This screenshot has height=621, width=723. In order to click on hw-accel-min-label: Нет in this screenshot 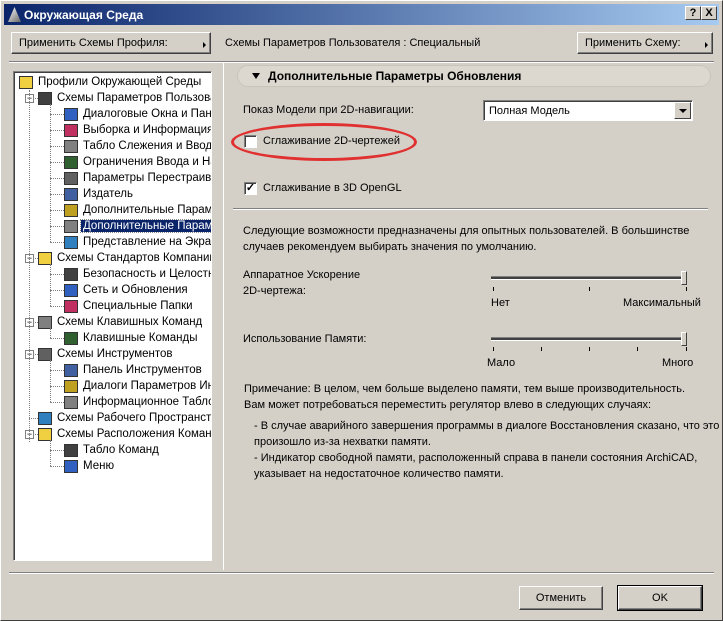, I will do `click(500, 303)`.